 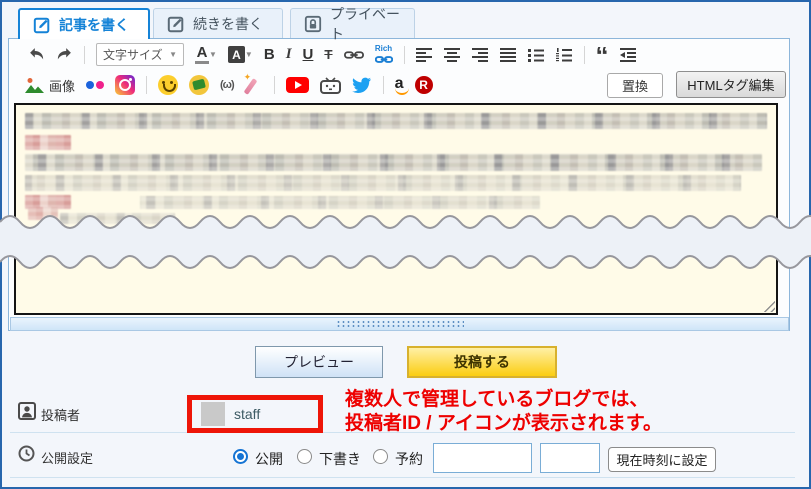 What do you see at coordinates (94, 24) in the screenshot?
I see `tab-label: 記事を書く` at bounding box center [94, 24].